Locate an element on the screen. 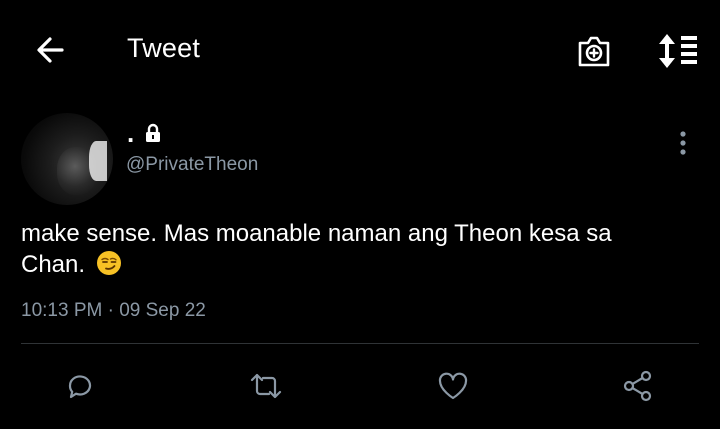 This screenshot has width=720, height=429. like-button is located at coordinates (453, 386).